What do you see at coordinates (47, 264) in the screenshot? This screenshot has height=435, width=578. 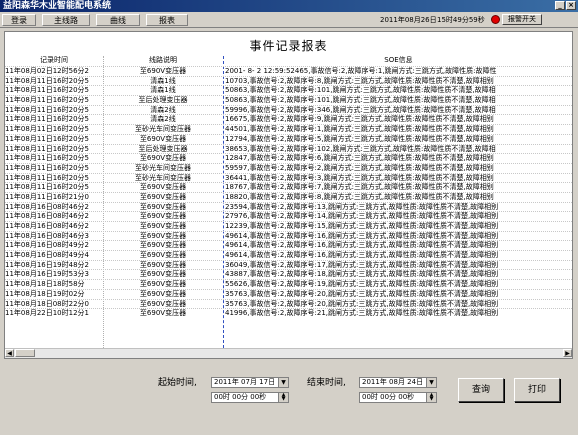 I see `record-time-cell: 11年08月16日19时48分2` at bounding box center [47, 264].